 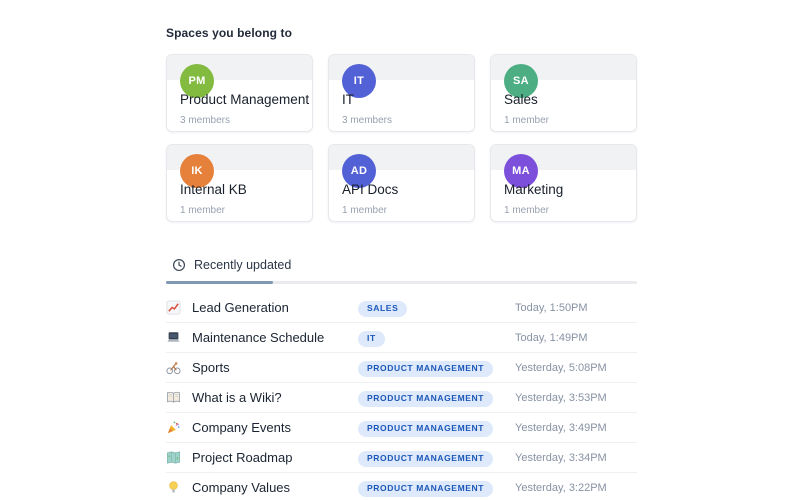 I want to click on page-title: Company Events, so click(x=241, y=427).